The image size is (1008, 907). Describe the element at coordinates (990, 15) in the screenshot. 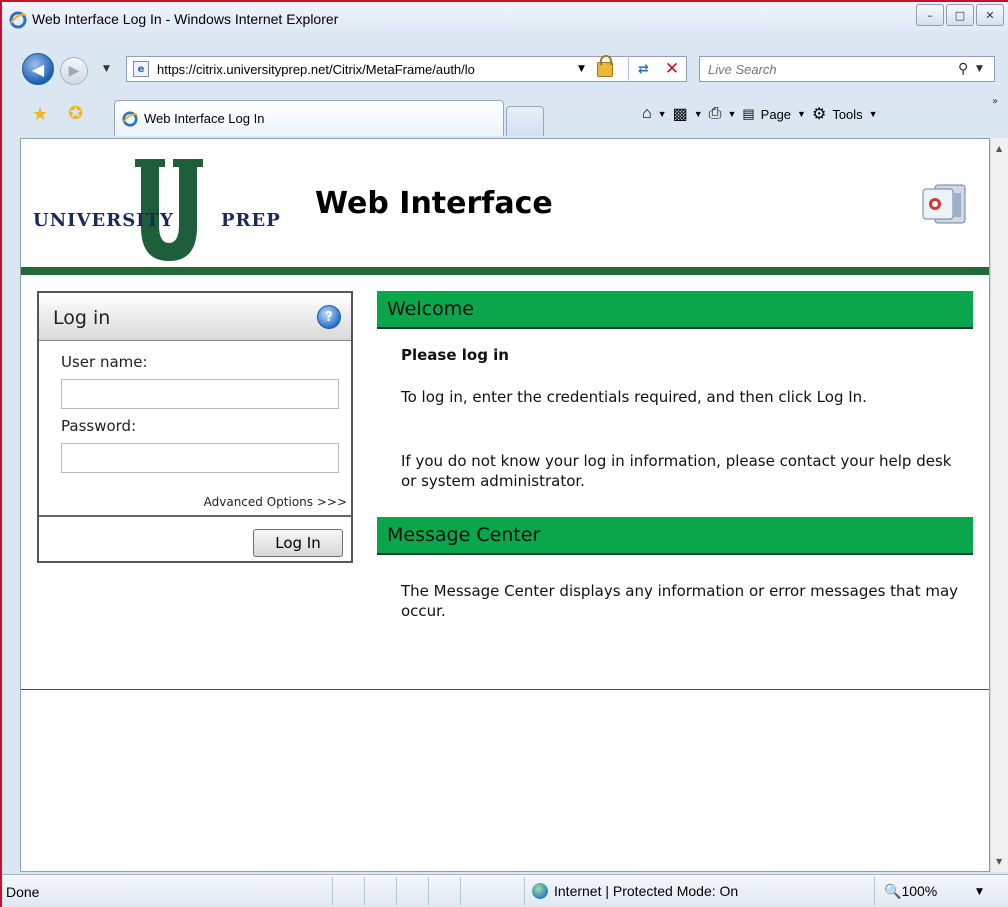

I see `close-button: ✕` at that location.